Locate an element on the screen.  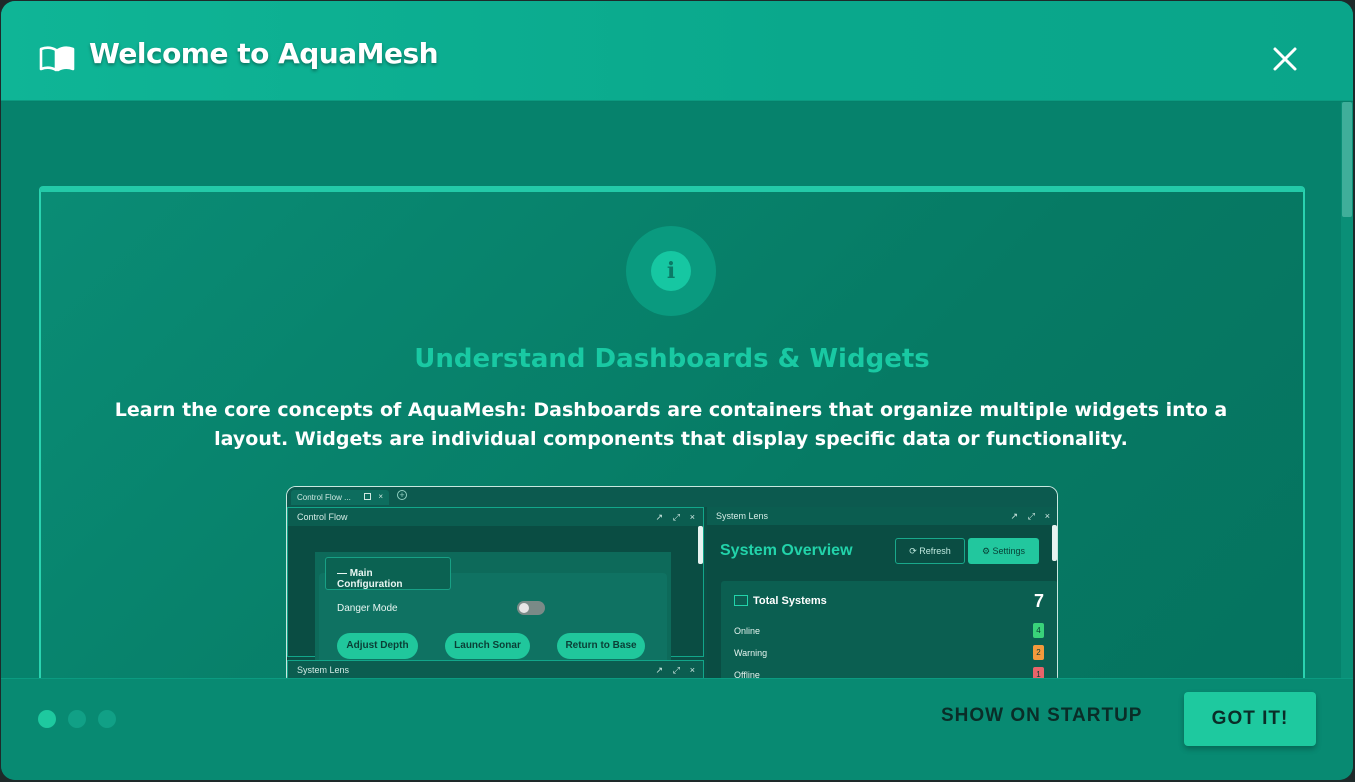
preview-danger-label: Danger Mode is located at coordinates (367, 608).